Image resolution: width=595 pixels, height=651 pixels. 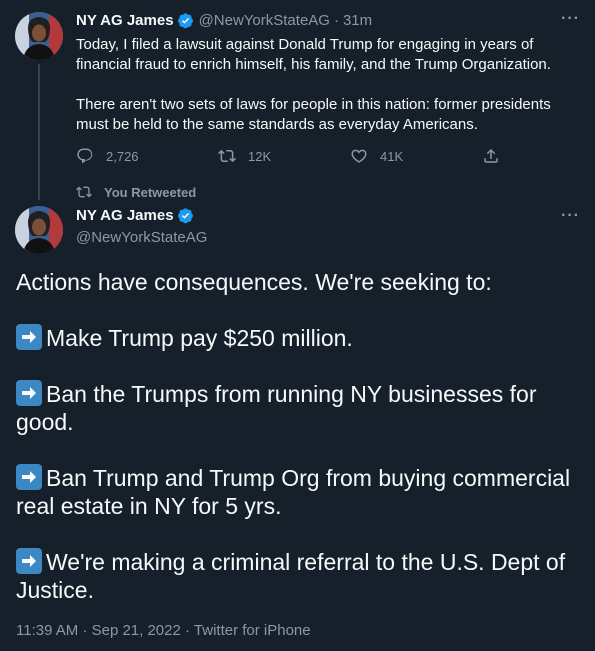 What do you see at coordinates (244, 156) in the screenshot?
I see `retweet-button: 12K` at bounding box center [244, 156].